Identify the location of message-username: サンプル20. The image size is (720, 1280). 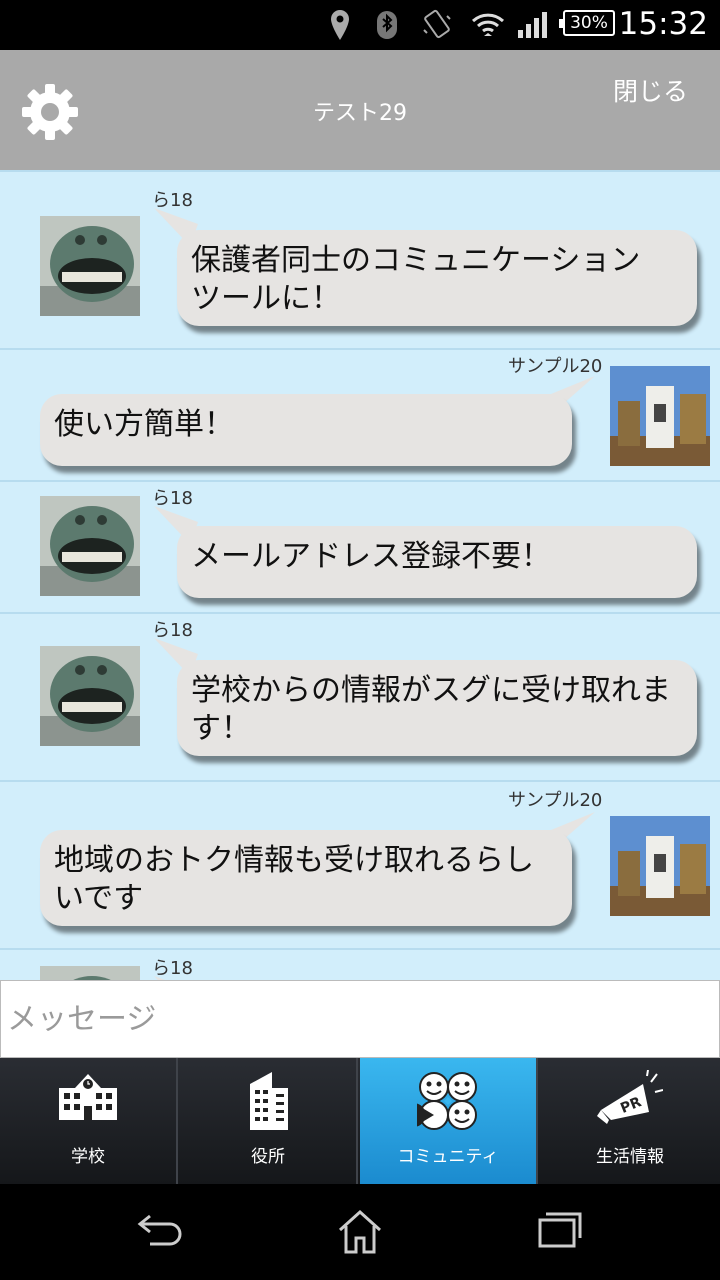
(555, 800).